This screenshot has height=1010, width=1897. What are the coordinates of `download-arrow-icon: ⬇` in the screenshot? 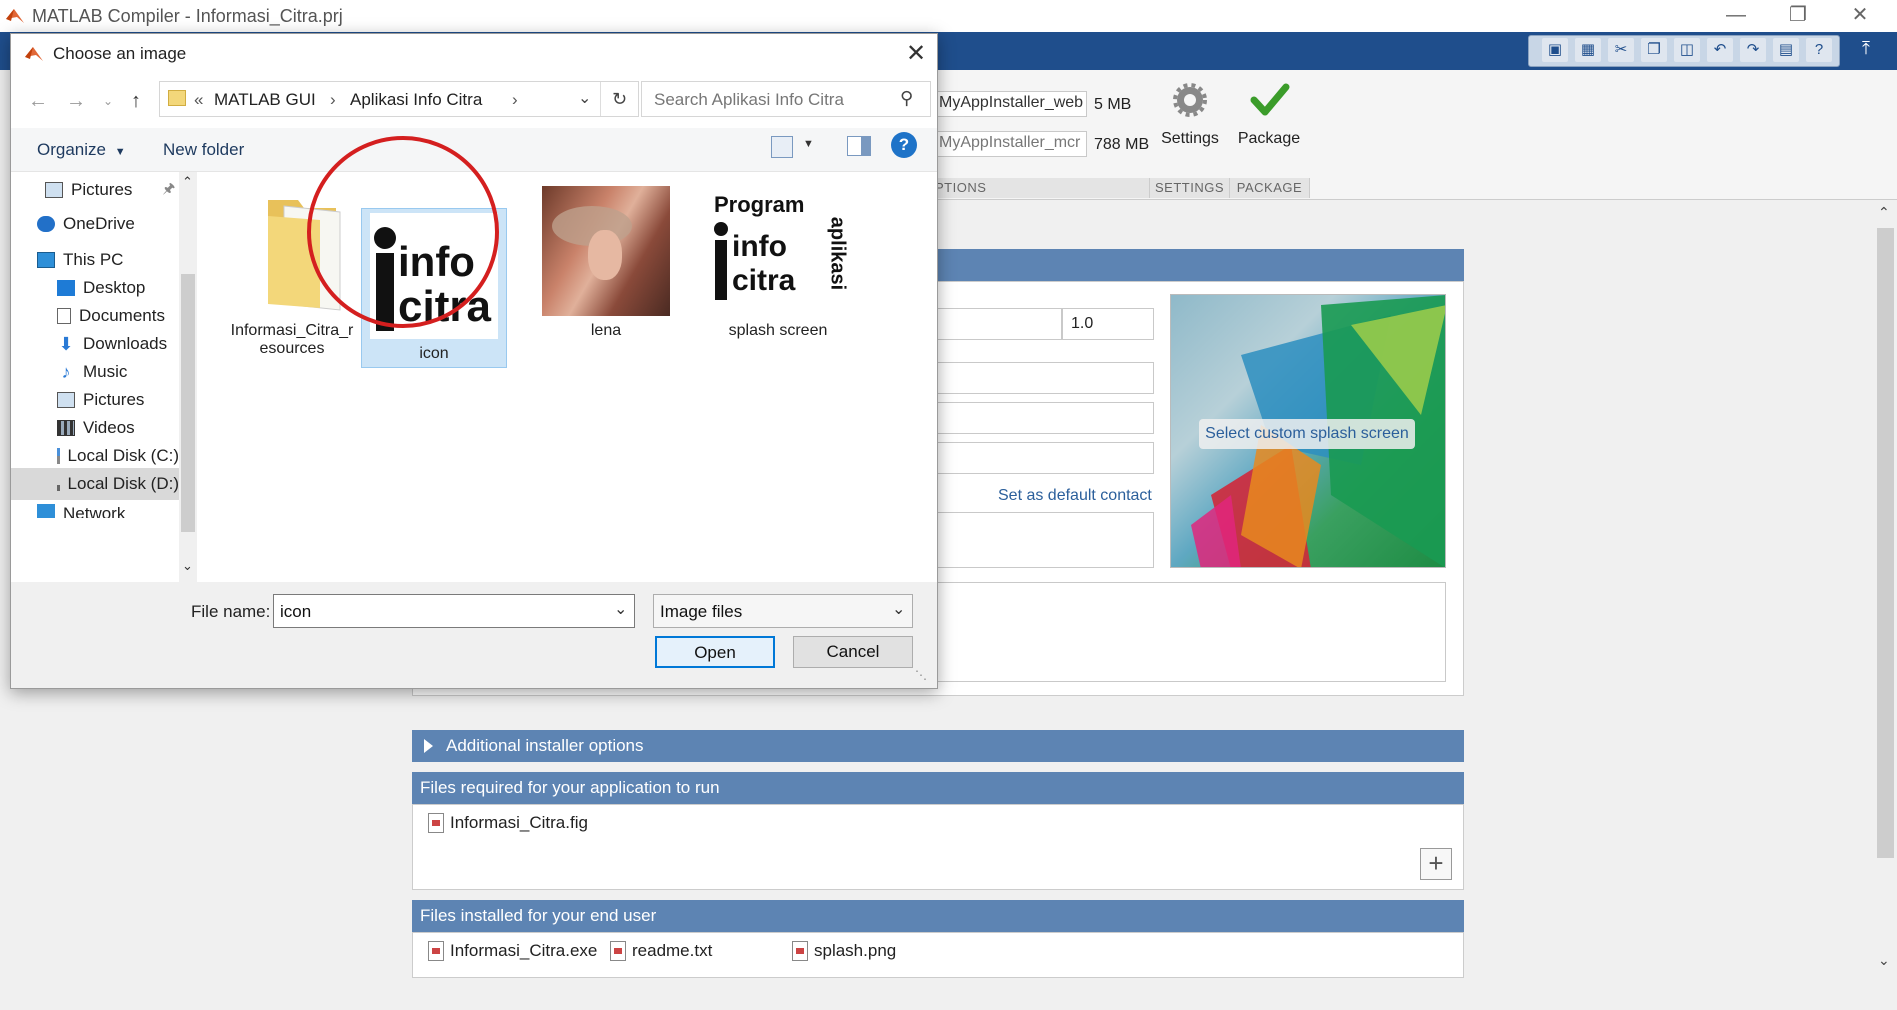 It's located at (66, 344).